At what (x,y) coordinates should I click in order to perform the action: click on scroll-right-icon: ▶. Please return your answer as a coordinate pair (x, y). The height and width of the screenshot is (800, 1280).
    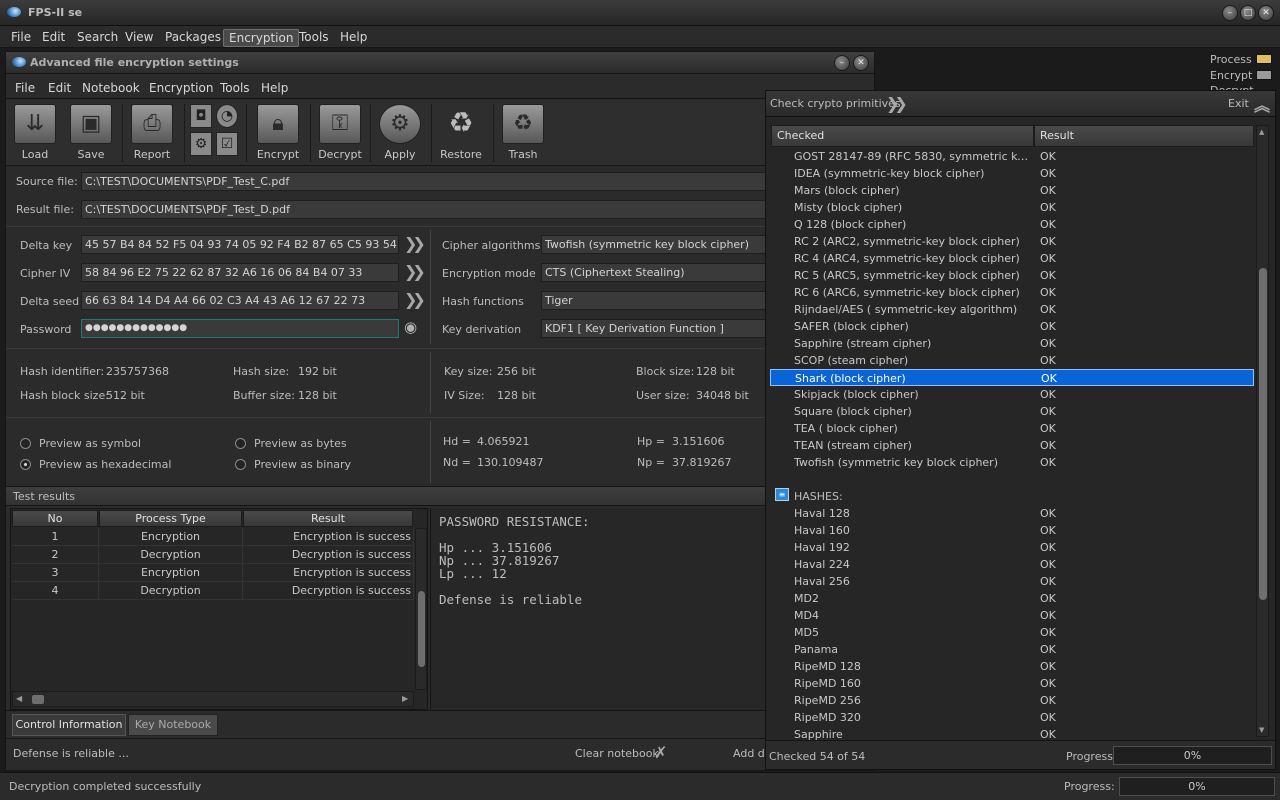
    Looking at the image, I should click on (405, 698).